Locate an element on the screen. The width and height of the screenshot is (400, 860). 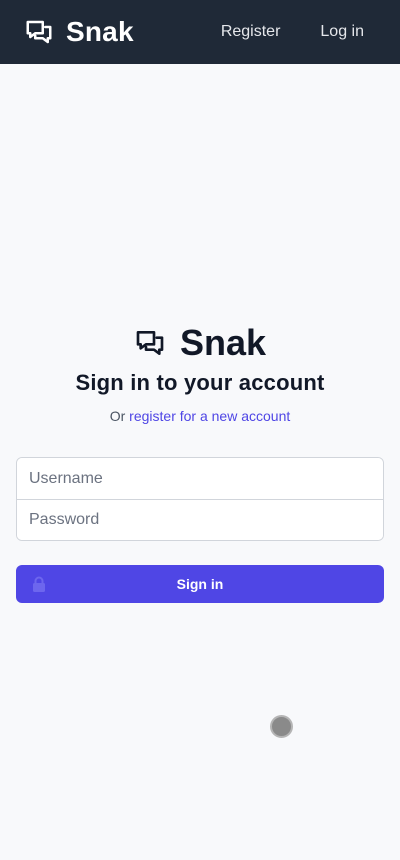
sign-in-button: Sign in is located at coordinates (200, 584).